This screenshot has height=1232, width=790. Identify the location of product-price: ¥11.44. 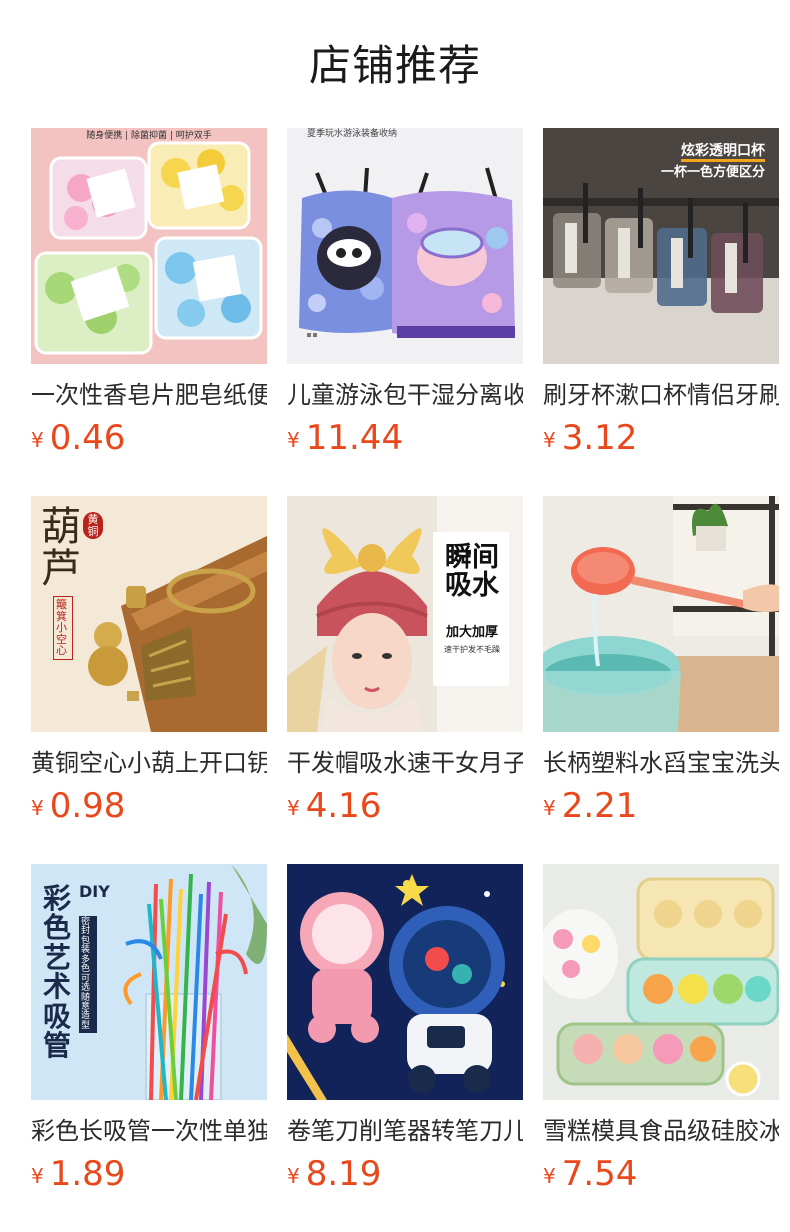
(345, 438).